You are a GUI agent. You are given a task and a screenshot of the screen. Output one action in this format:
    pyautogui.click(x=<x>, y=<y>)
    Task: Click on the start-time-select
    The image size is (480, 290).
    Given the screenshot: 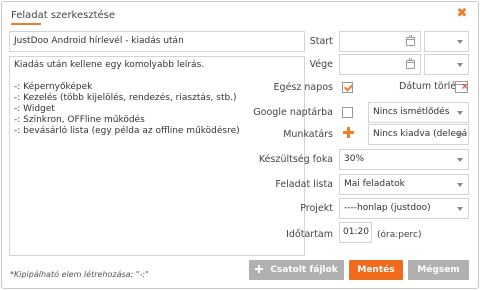 What is the action you would take?
    pyautogui.click(x=446, y=41)
    